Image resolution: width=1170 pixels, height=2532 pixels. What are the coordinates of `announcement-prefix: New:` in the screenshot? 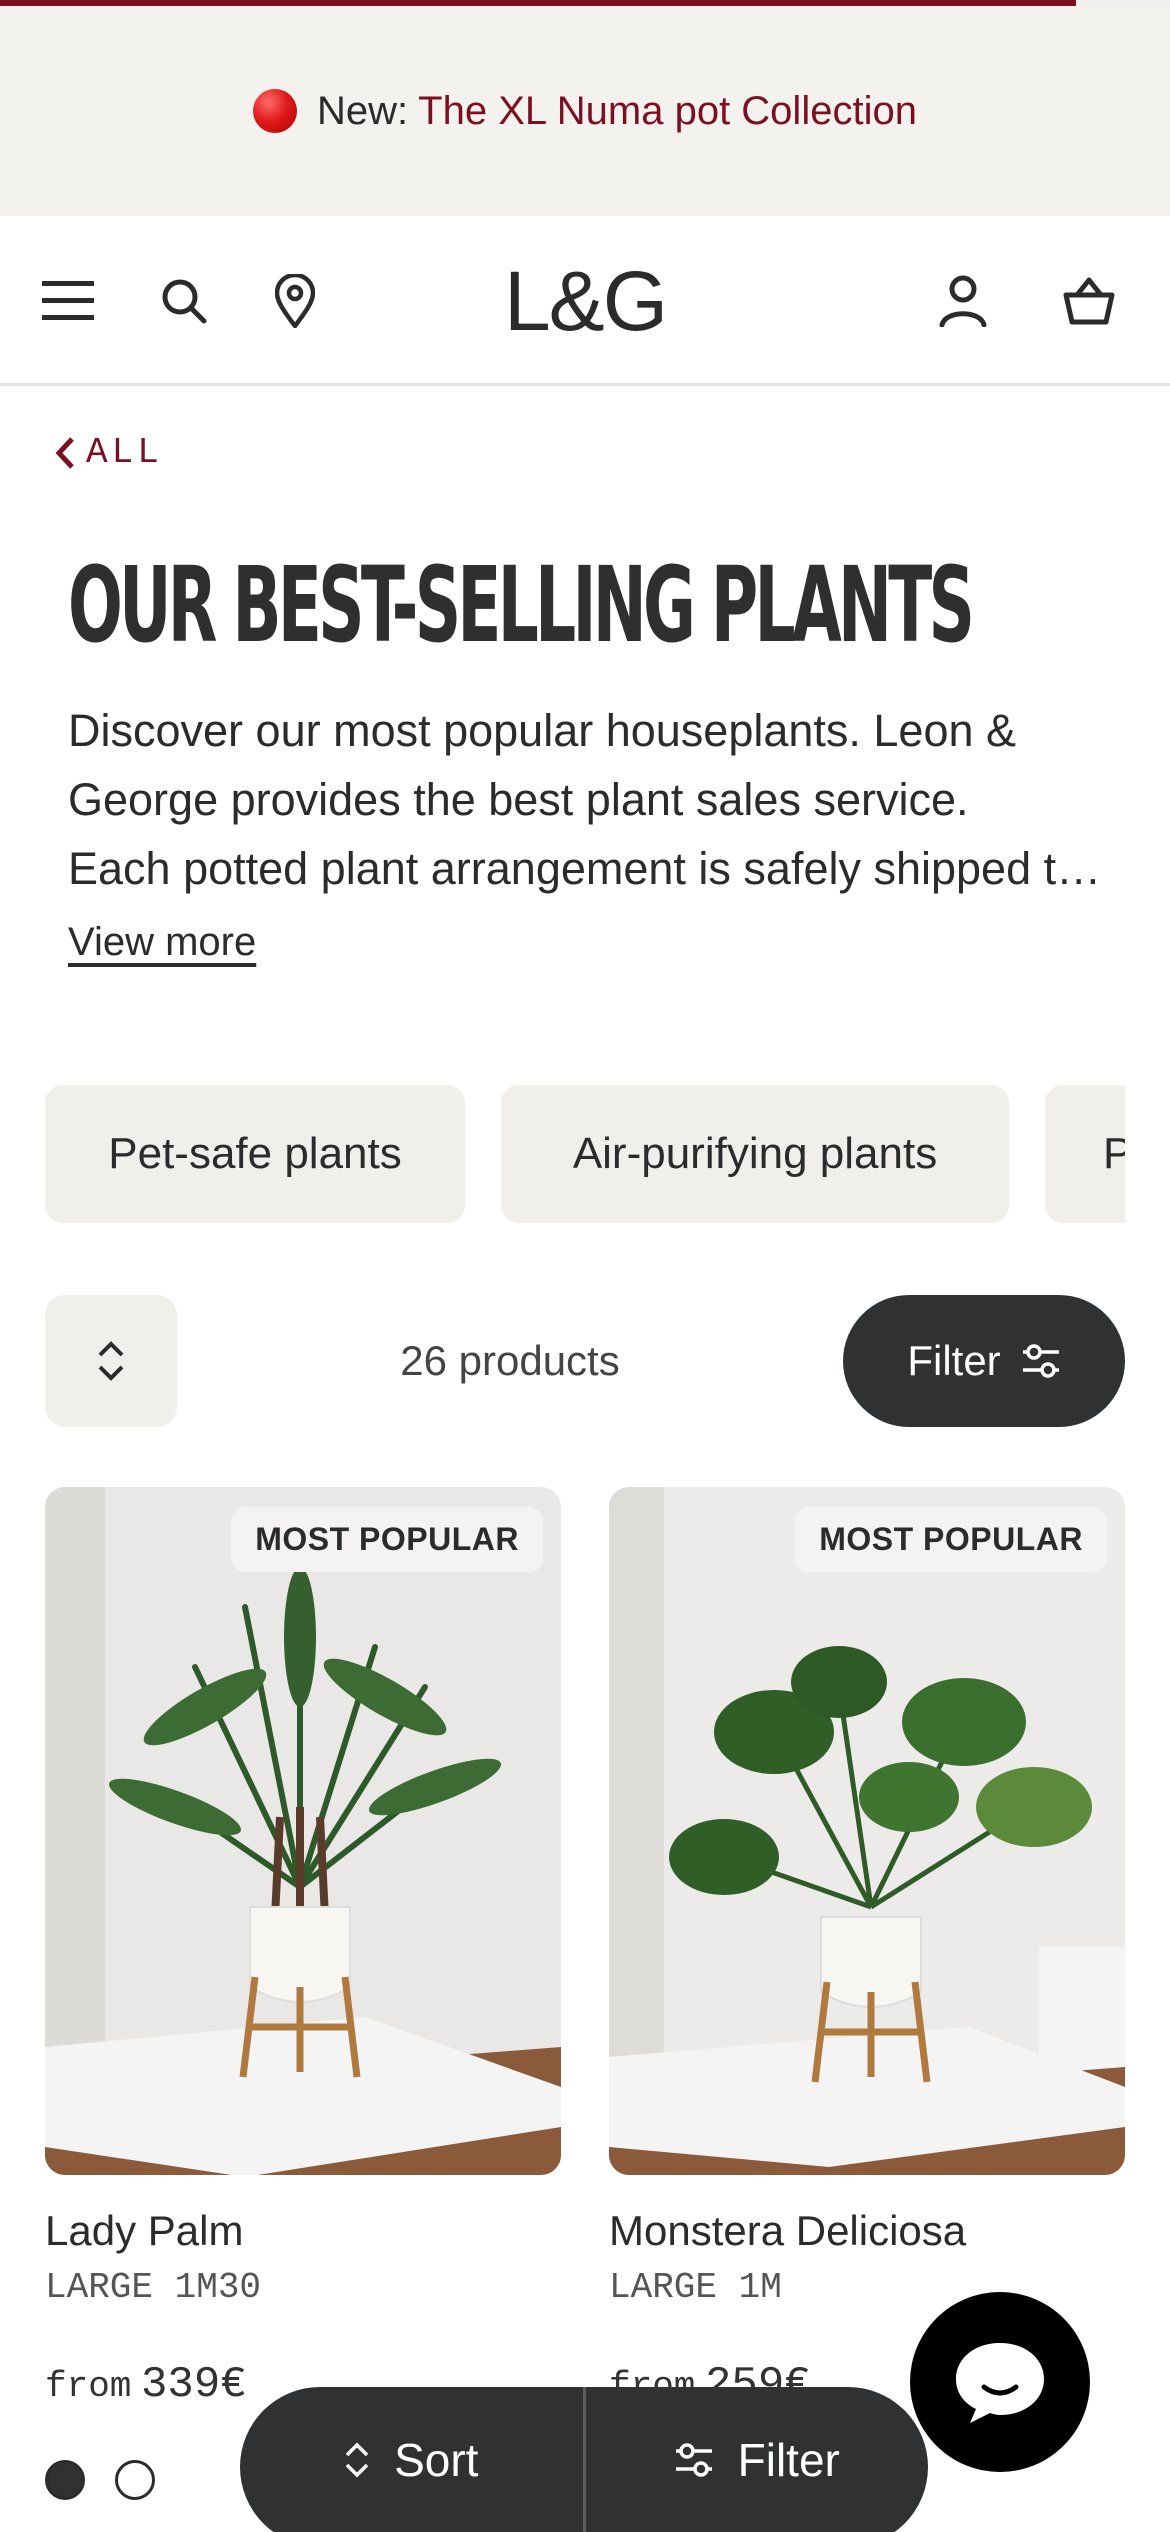 It's located at (363, 110).